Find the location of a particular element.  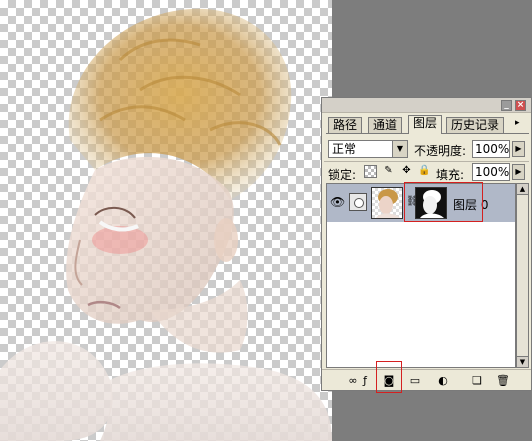

new-group-icon: ▭ is located at coordinates (415, 380).